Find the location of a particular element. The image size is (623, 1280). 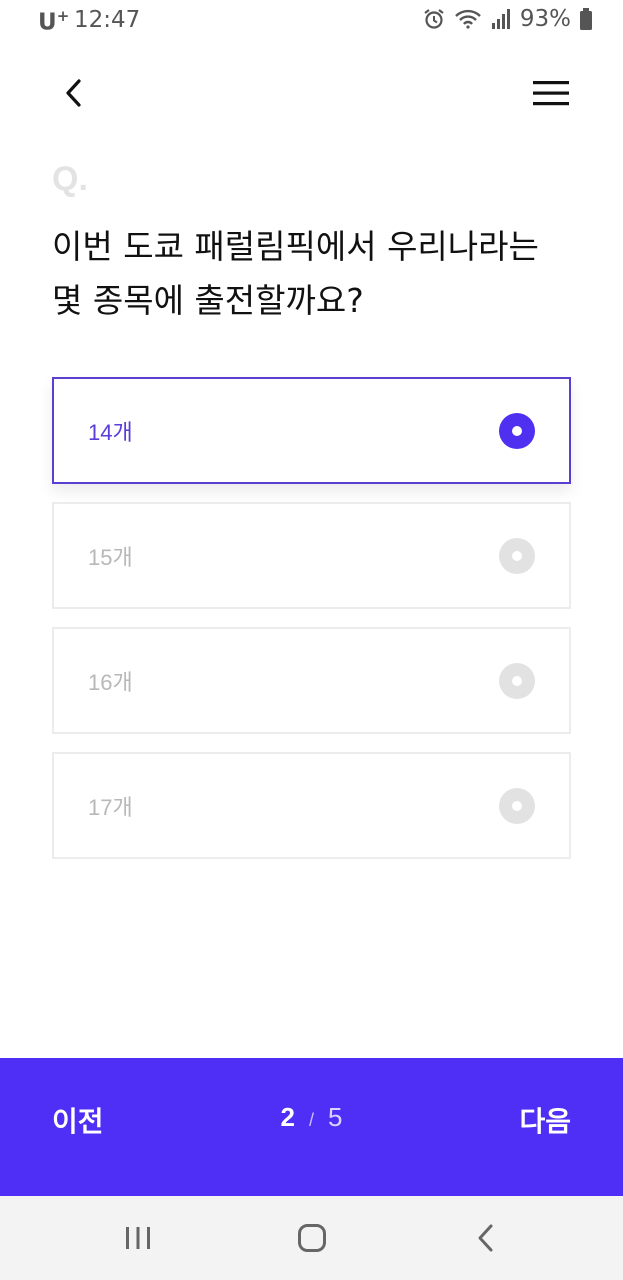

question-text: 이번 도쿄 패럴림픽에서 우리나라는 몇 종목에 출전할까요? is located at coordinates (312, 274).